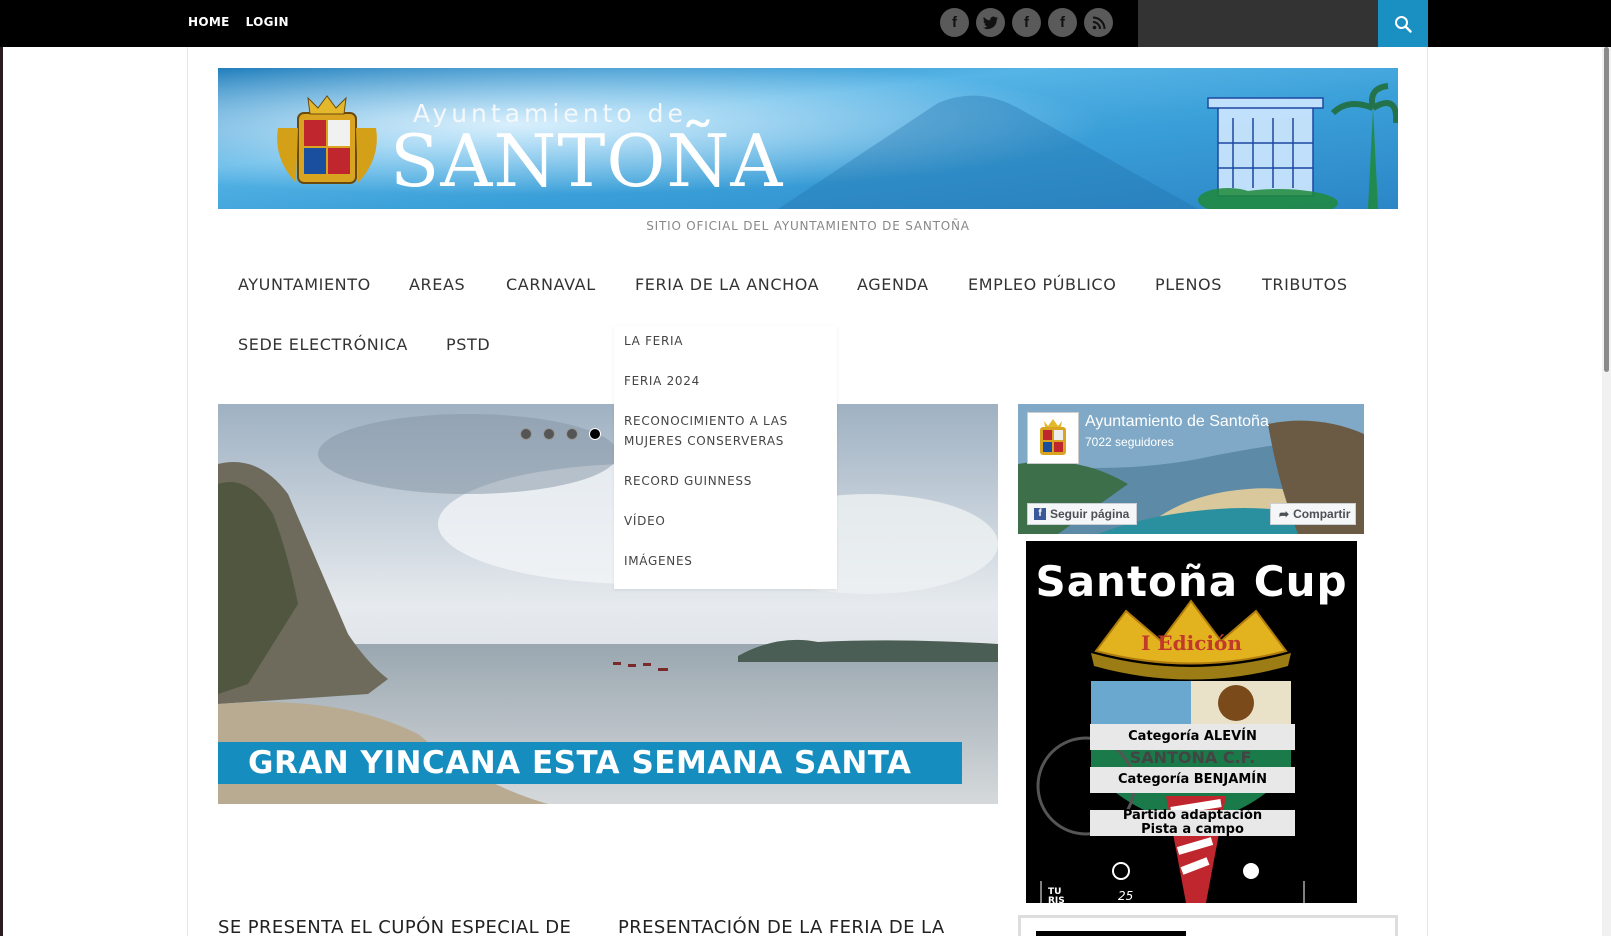 The width and height of the screenshot is (1611, 936). I want to click on dropdown-item-imagenes: IMÁGENES, so click(658, 561).